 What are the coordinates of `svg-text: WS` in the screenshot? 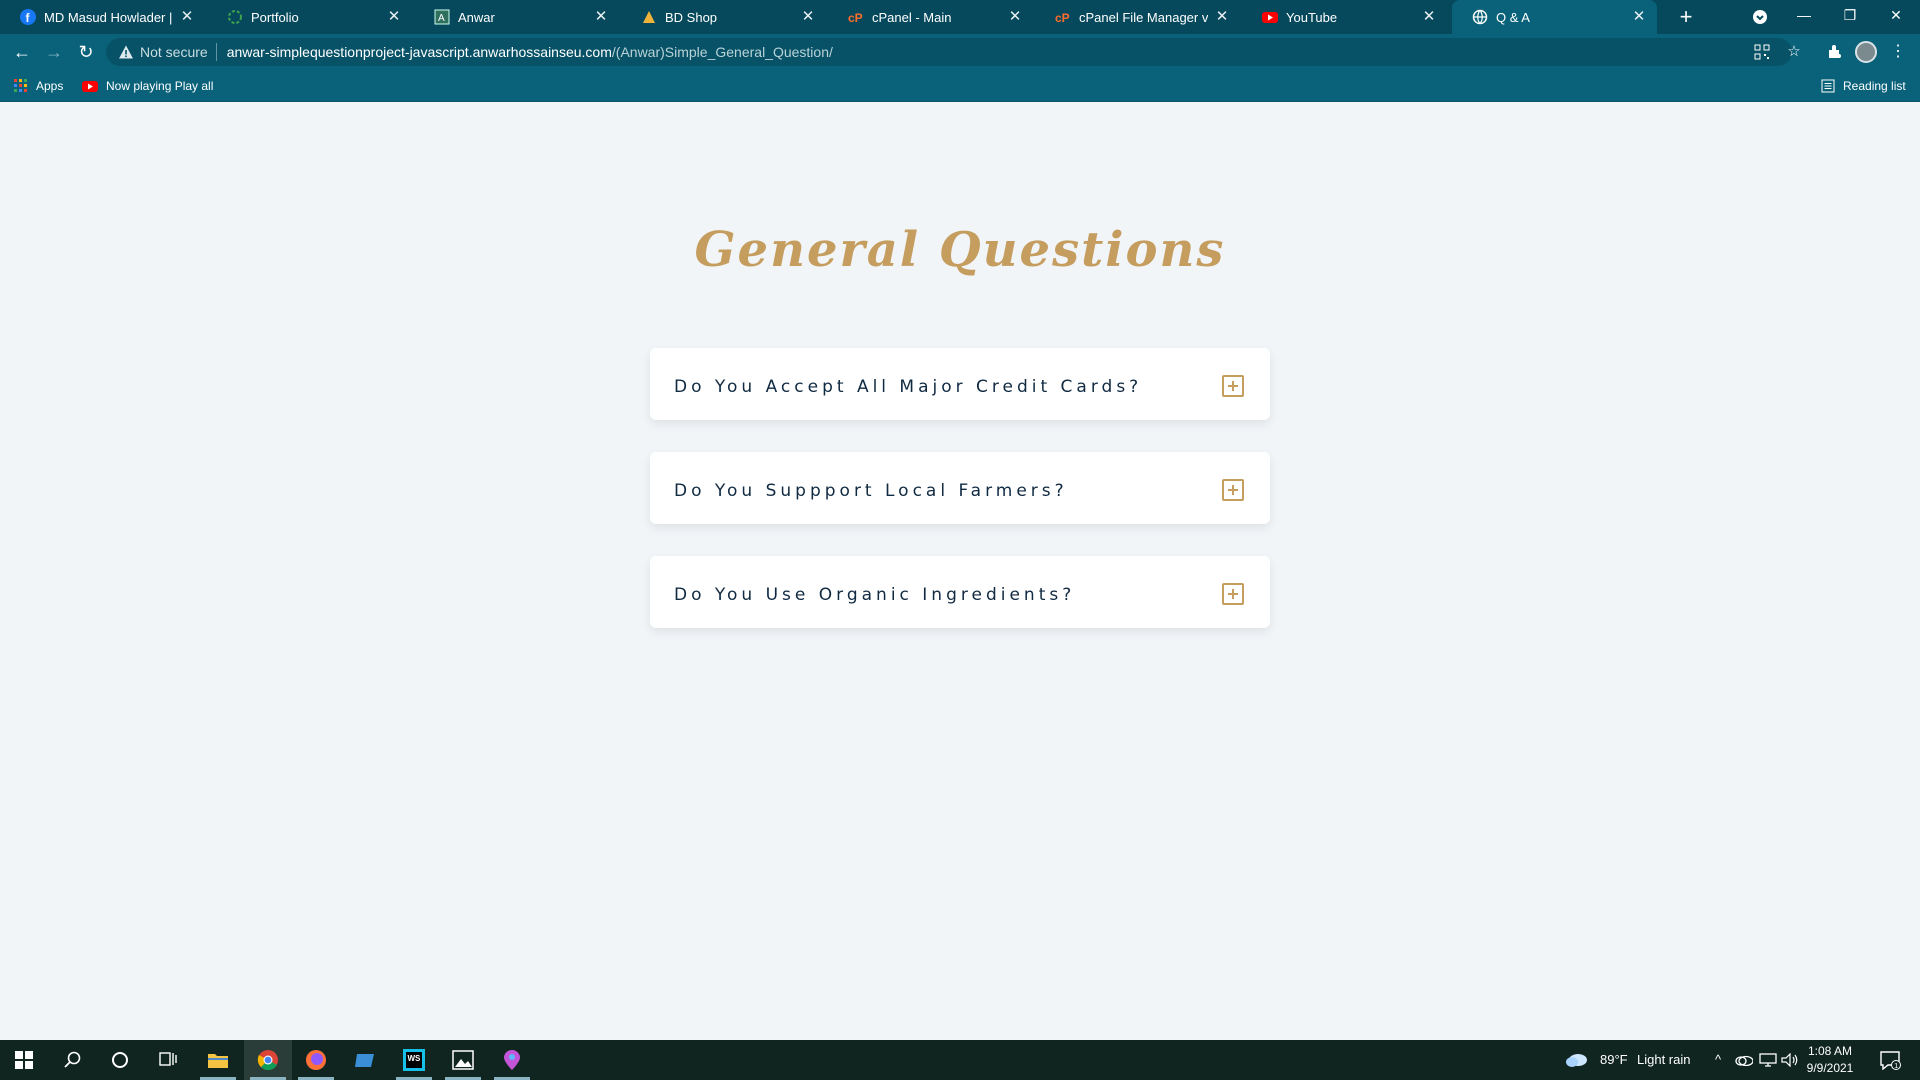 It's located at (415, 1058).